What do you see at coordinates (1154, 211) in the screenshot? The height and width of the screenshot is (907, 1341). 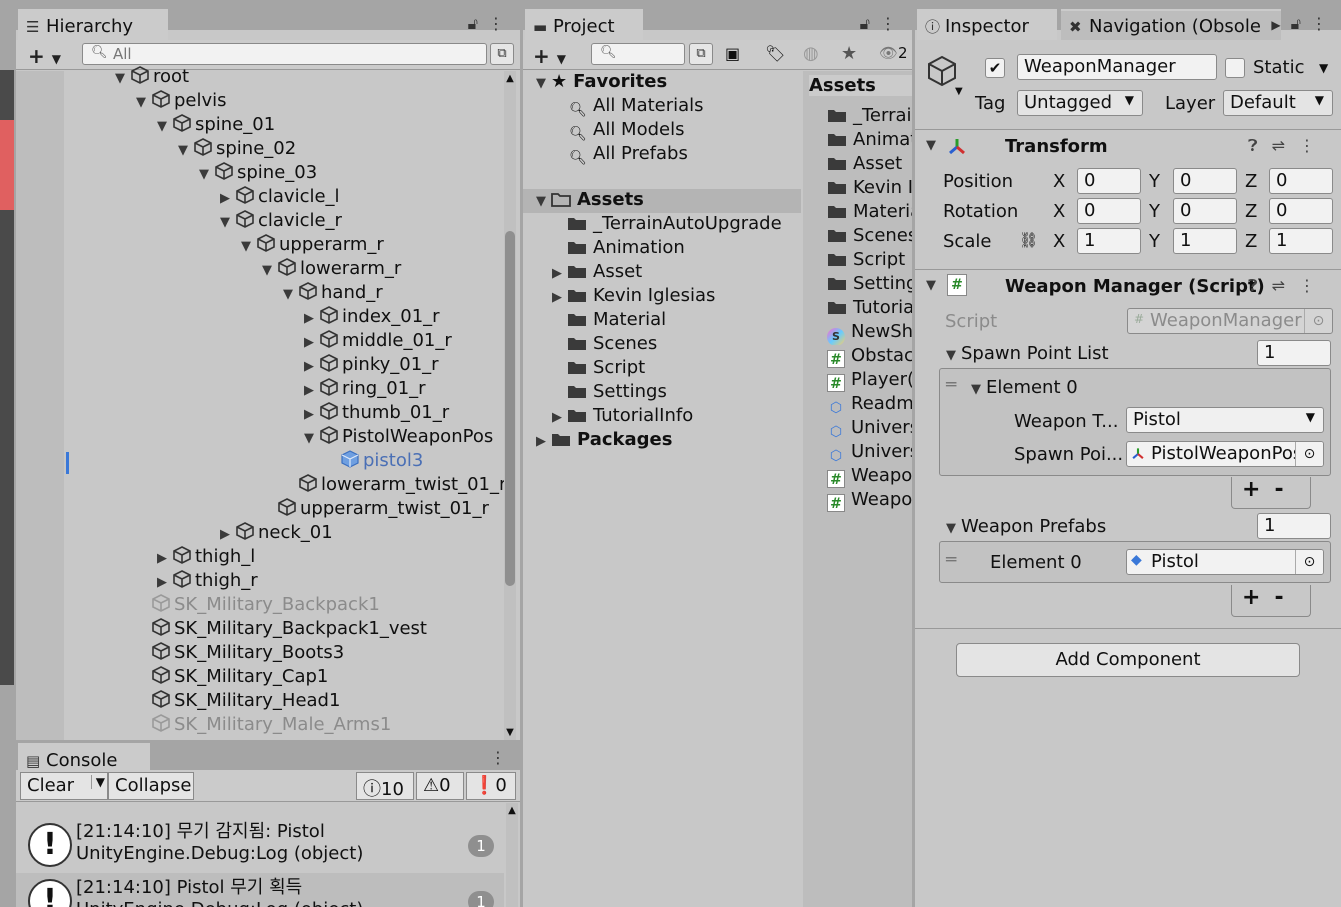 I see `rotation-y-axis-label: Y` at bounding box center [1154, 211].